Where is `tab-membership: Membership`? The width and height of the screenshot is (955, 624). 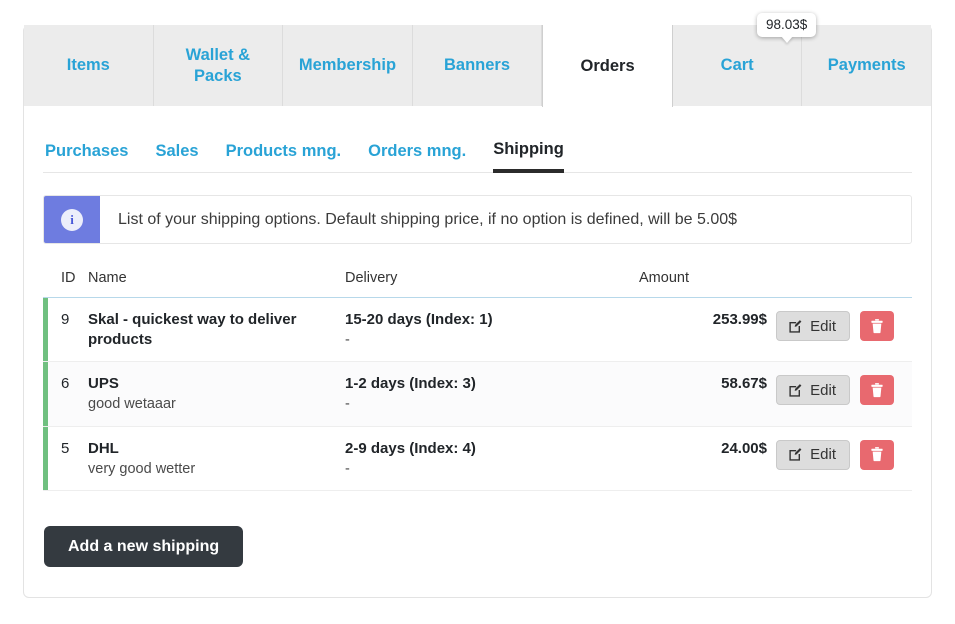 tab-membership: Membership is located at coordinates (348, 65).